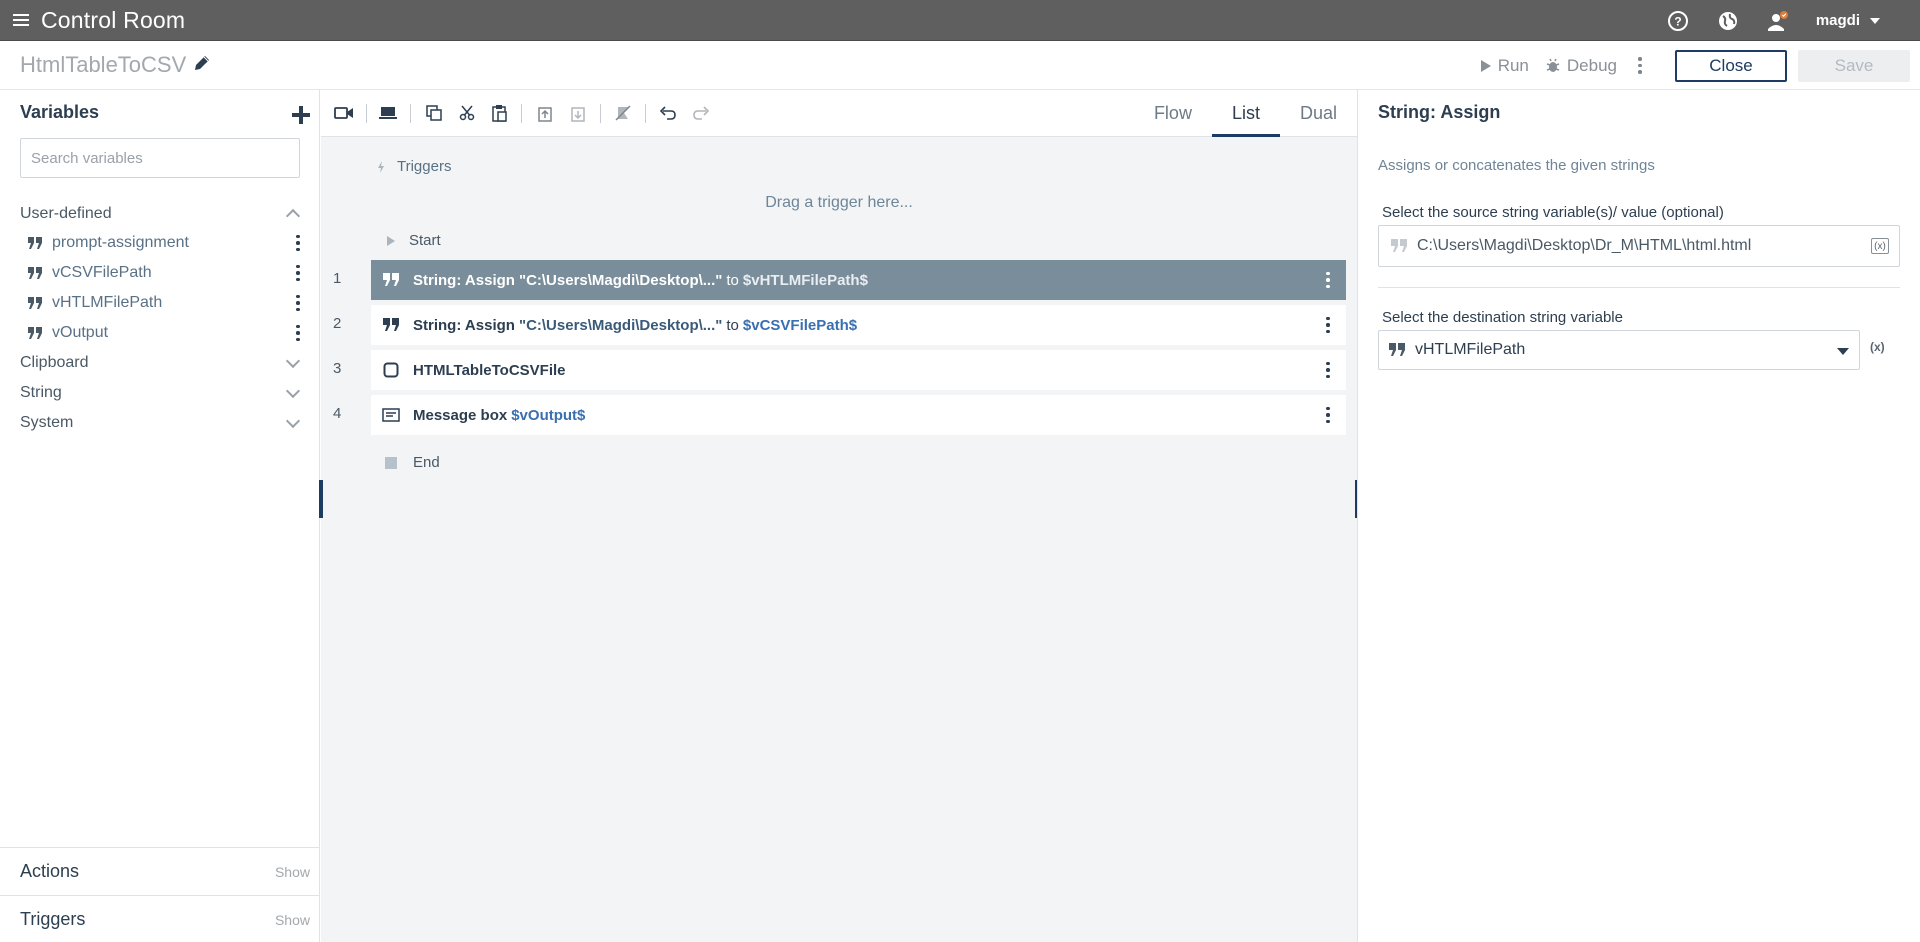 Image resolution: width=1920 pixels, height=942 pixels. Describe the element at coordinates (321, 499) in the screenshot. I see `left-resize-handle` at that location.